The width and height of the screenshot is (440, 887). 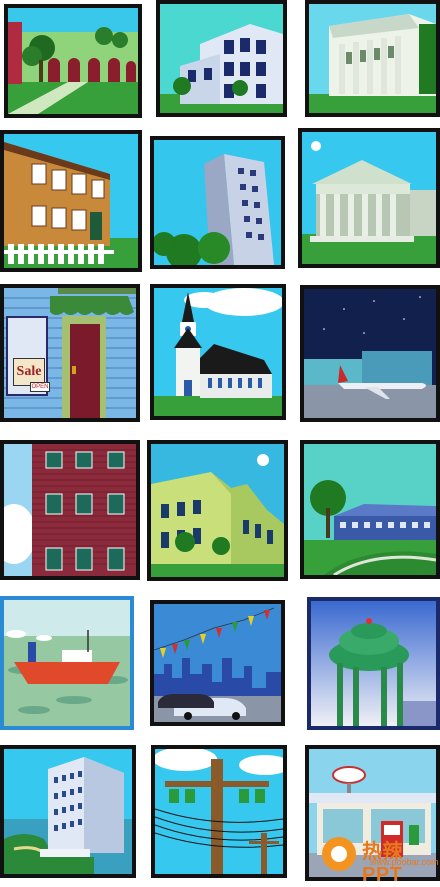 I want to click on bank-illustration, so click(x=372, y=58).